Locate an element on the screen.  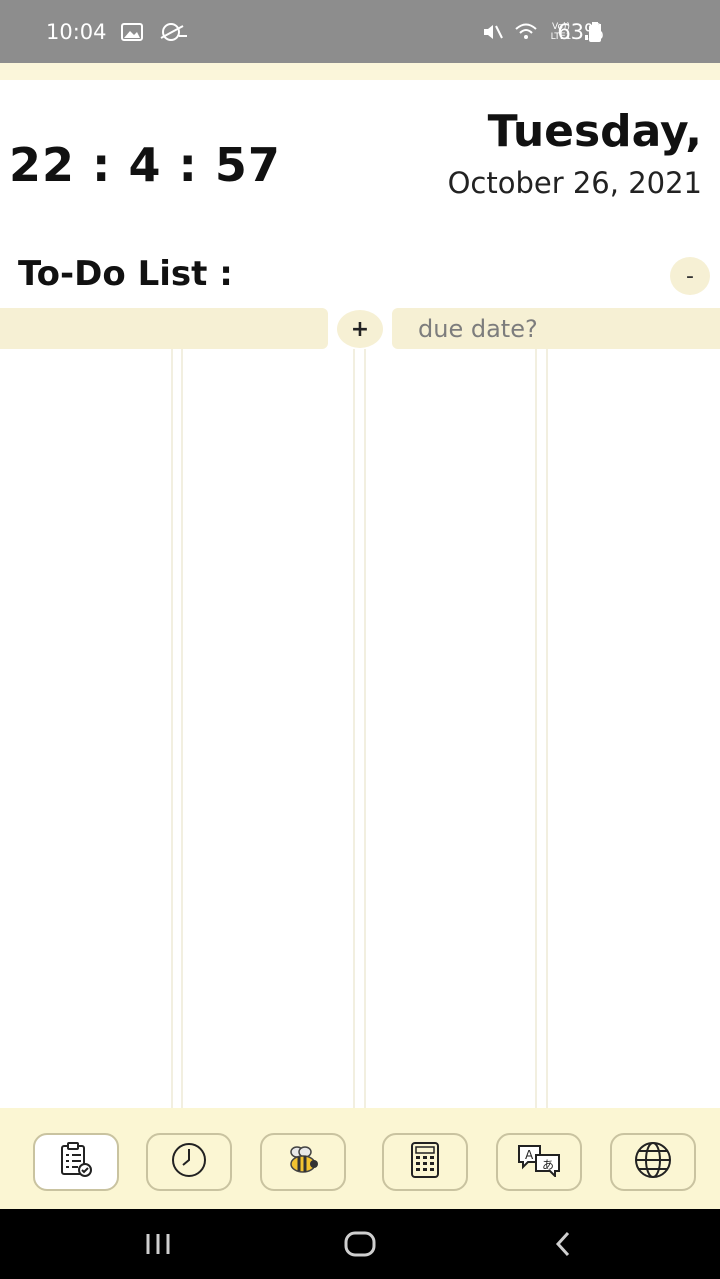
gallery-icon is located at coordinates (131, 31).